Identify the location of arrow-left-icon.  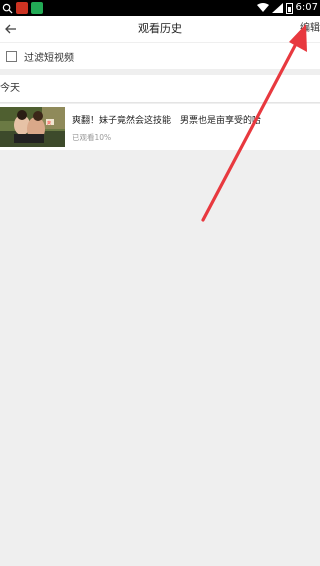
(10, 29).